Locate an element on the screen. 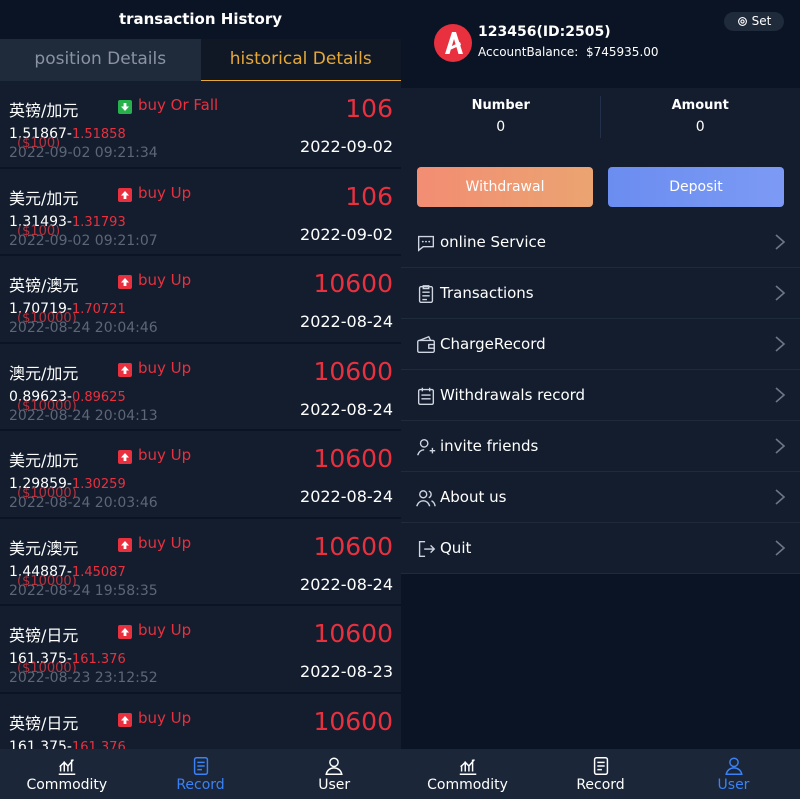  menu-item-label: online Service is located at coordinates (493, 242).